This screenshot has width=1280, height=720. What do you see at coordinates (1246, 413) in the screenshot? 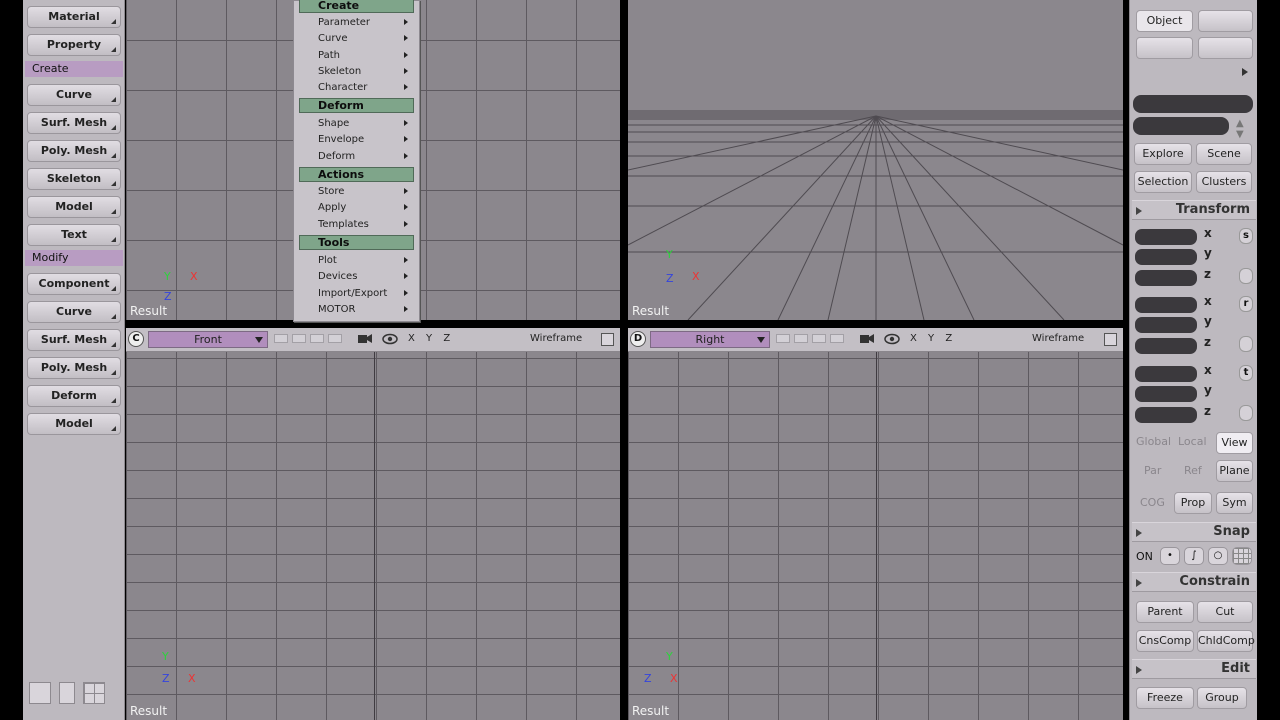
I see `translate-keyframe-icon` at bounding box center [1246, 413].